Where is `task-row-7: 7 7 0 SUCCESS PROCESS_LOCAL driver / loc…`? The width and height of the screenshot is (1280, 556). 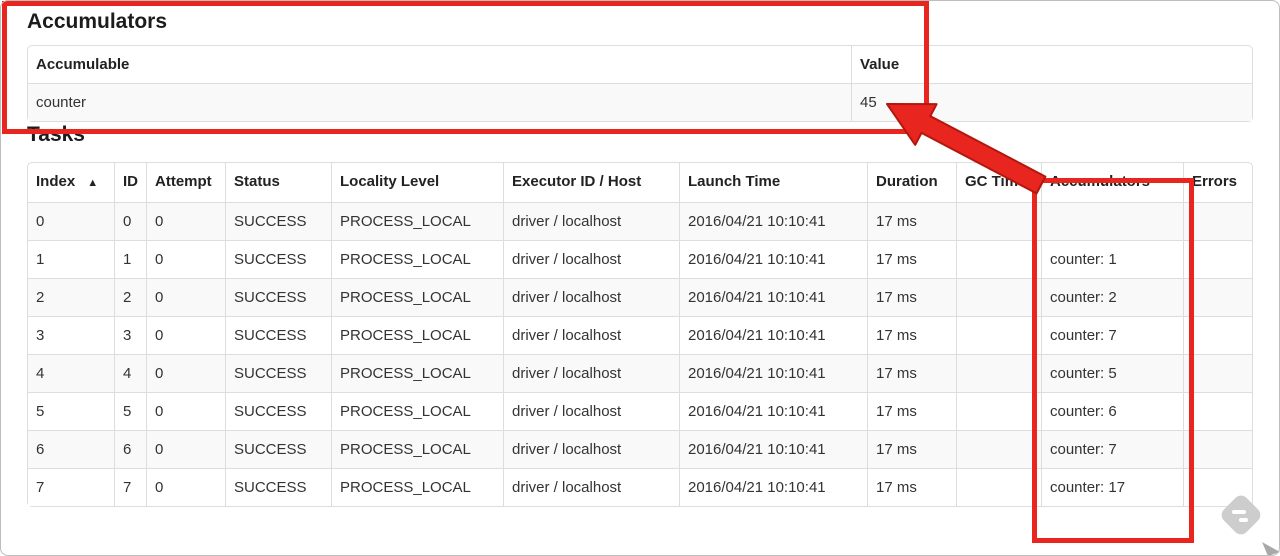 task-row-7: 7 7 0 SUCCESS PROCESS_LOCAL driver / loc… is located at coordinates (640, 487).